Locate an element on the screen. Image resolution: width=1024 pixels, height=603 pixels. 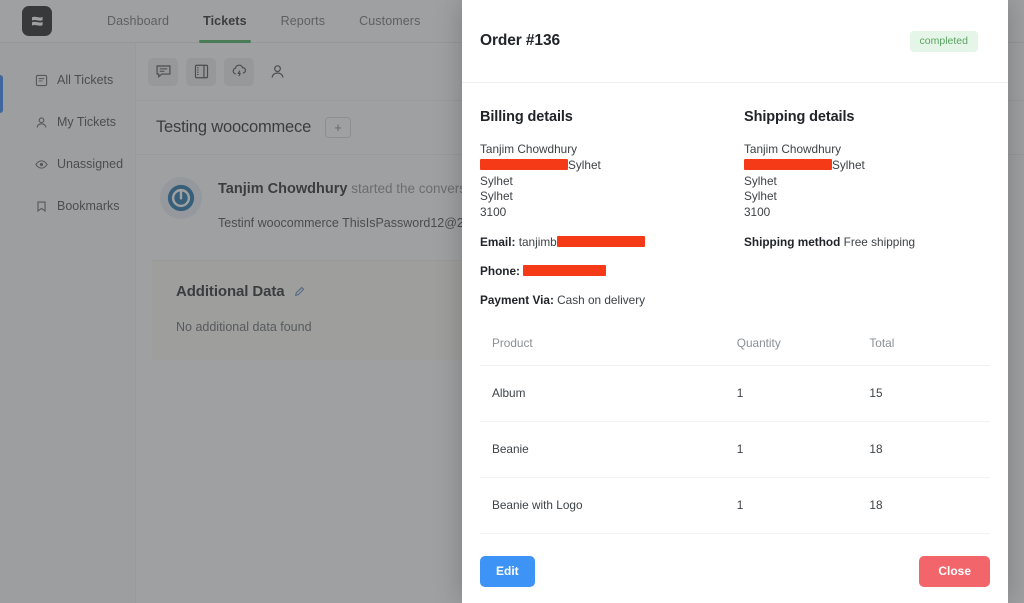
billing-payment-value: Cash on delivery is located at coordinates (601, 299).